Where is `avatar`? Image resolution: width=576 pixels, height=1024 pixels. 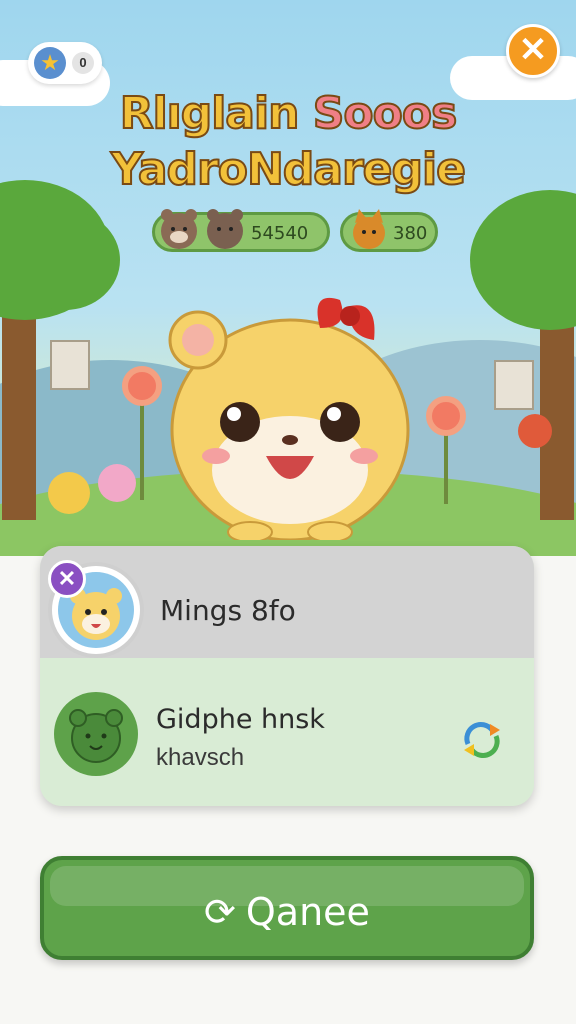
avatar is located at coordinates (96, 734).